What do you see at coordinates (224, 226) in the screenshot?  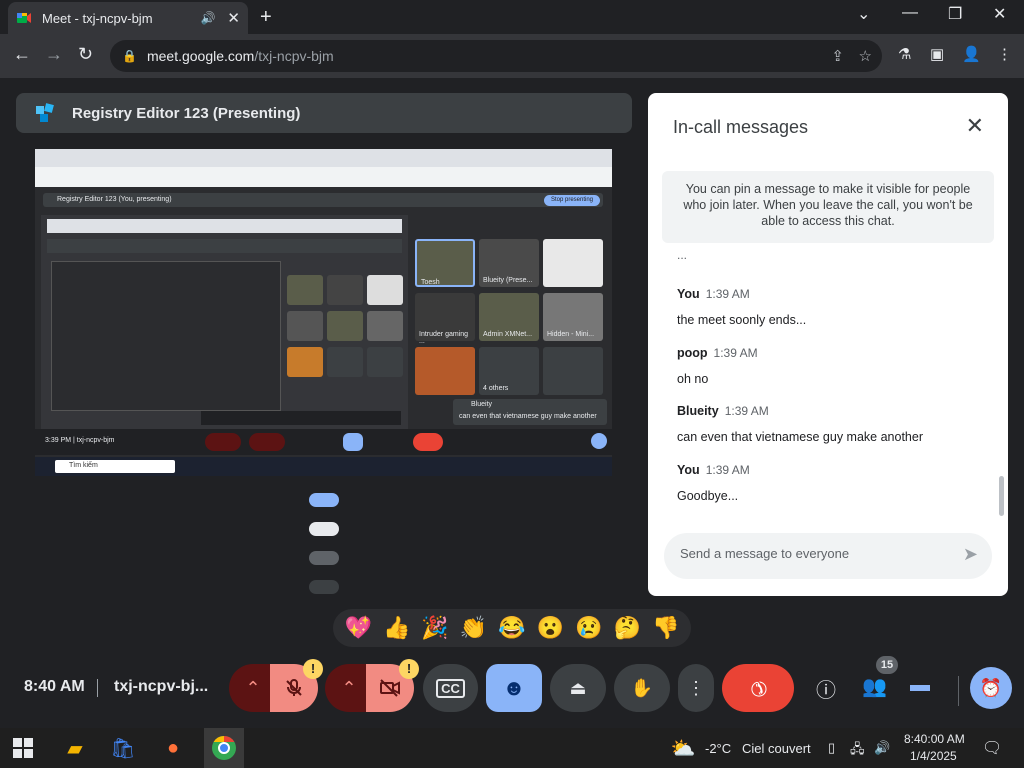 I see `nested-tab-strip` at bounding box center [224, 226].